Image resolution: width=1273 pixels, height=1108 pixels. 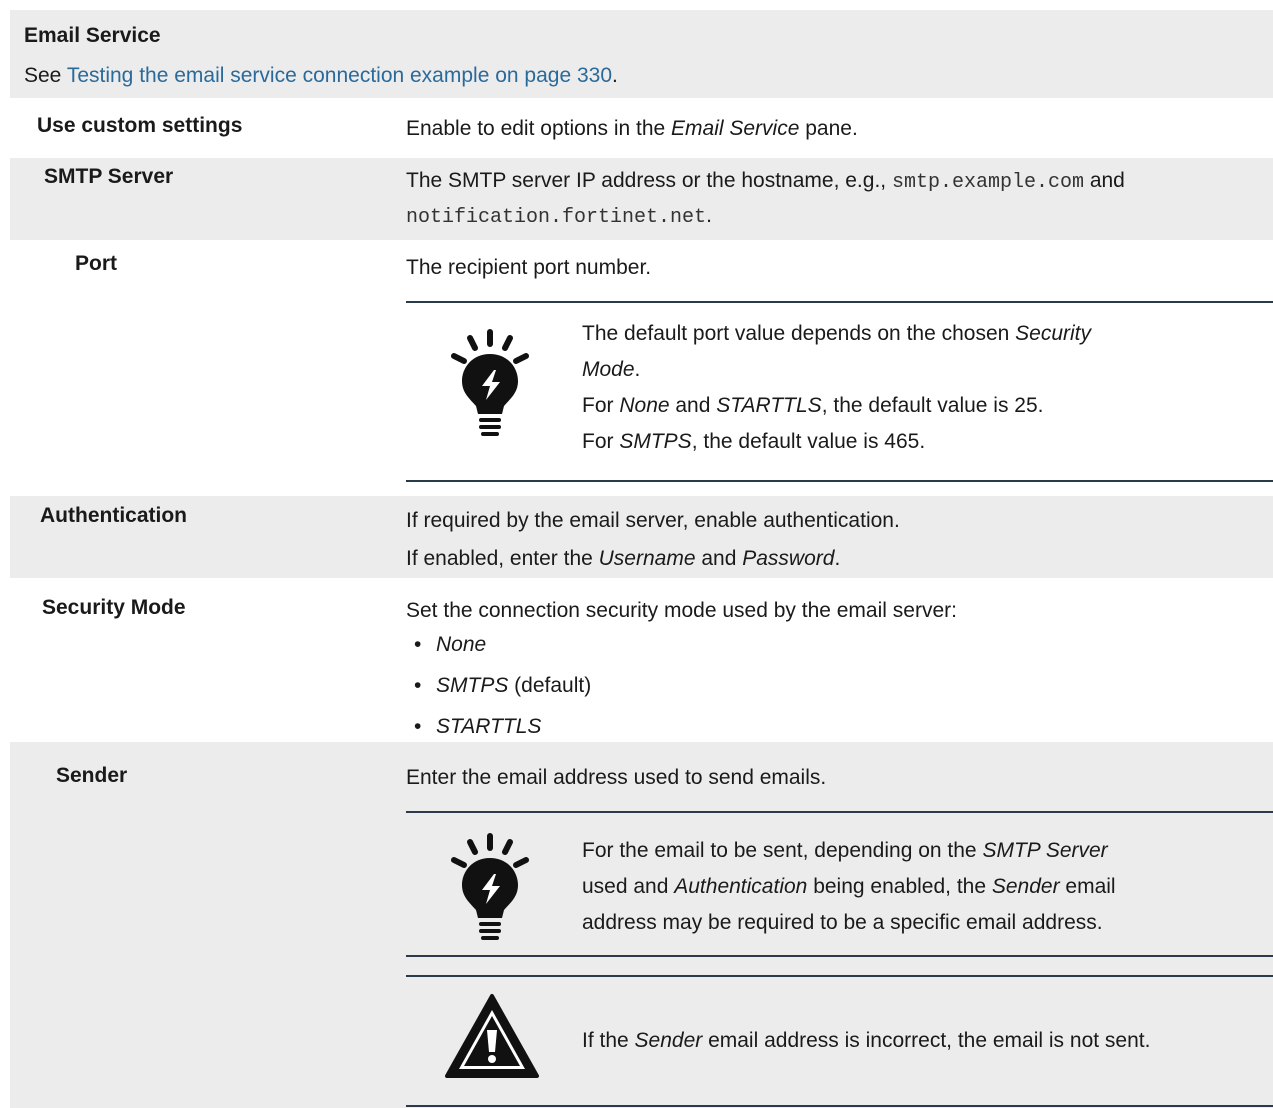 What do you see at coordinates (472, 685) in the screenshot?
I see `option-label: SMTPS` at bounding box center [472, 685].